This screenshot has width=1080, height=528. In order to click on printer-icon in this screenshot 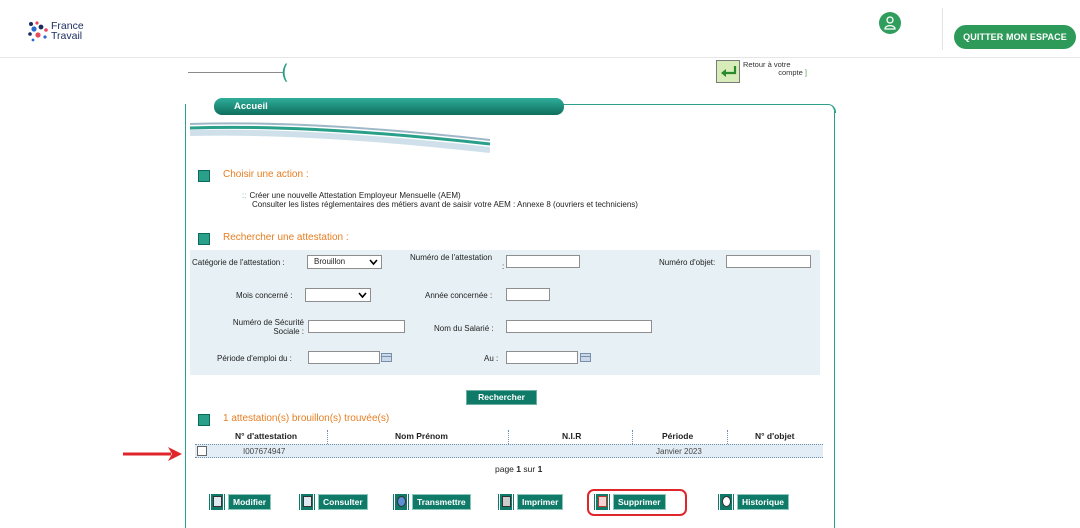, I will do `click(506, 502)`.